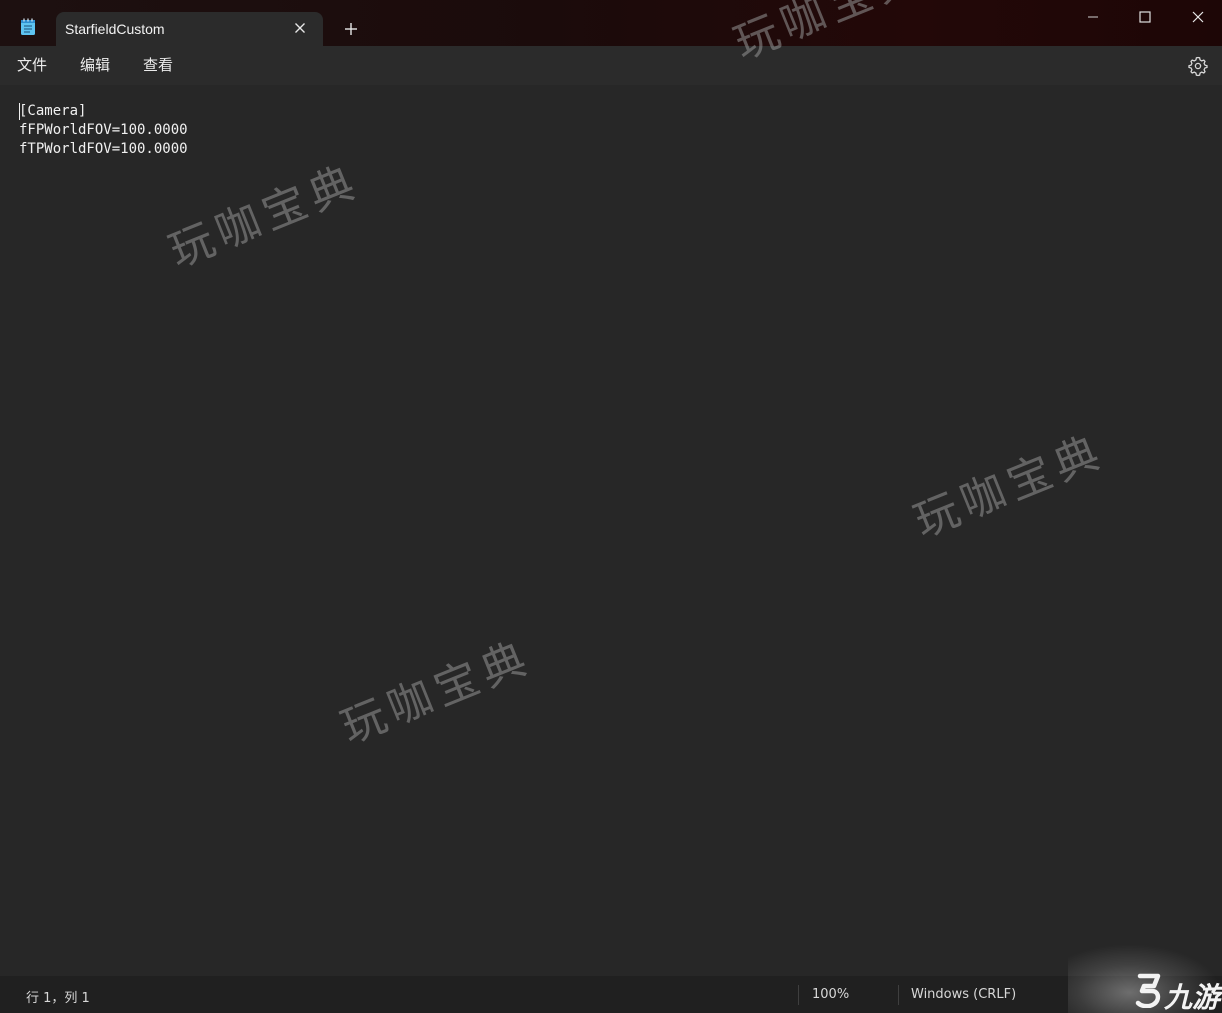  I want to click on maximize-button, so click(1145, 17).